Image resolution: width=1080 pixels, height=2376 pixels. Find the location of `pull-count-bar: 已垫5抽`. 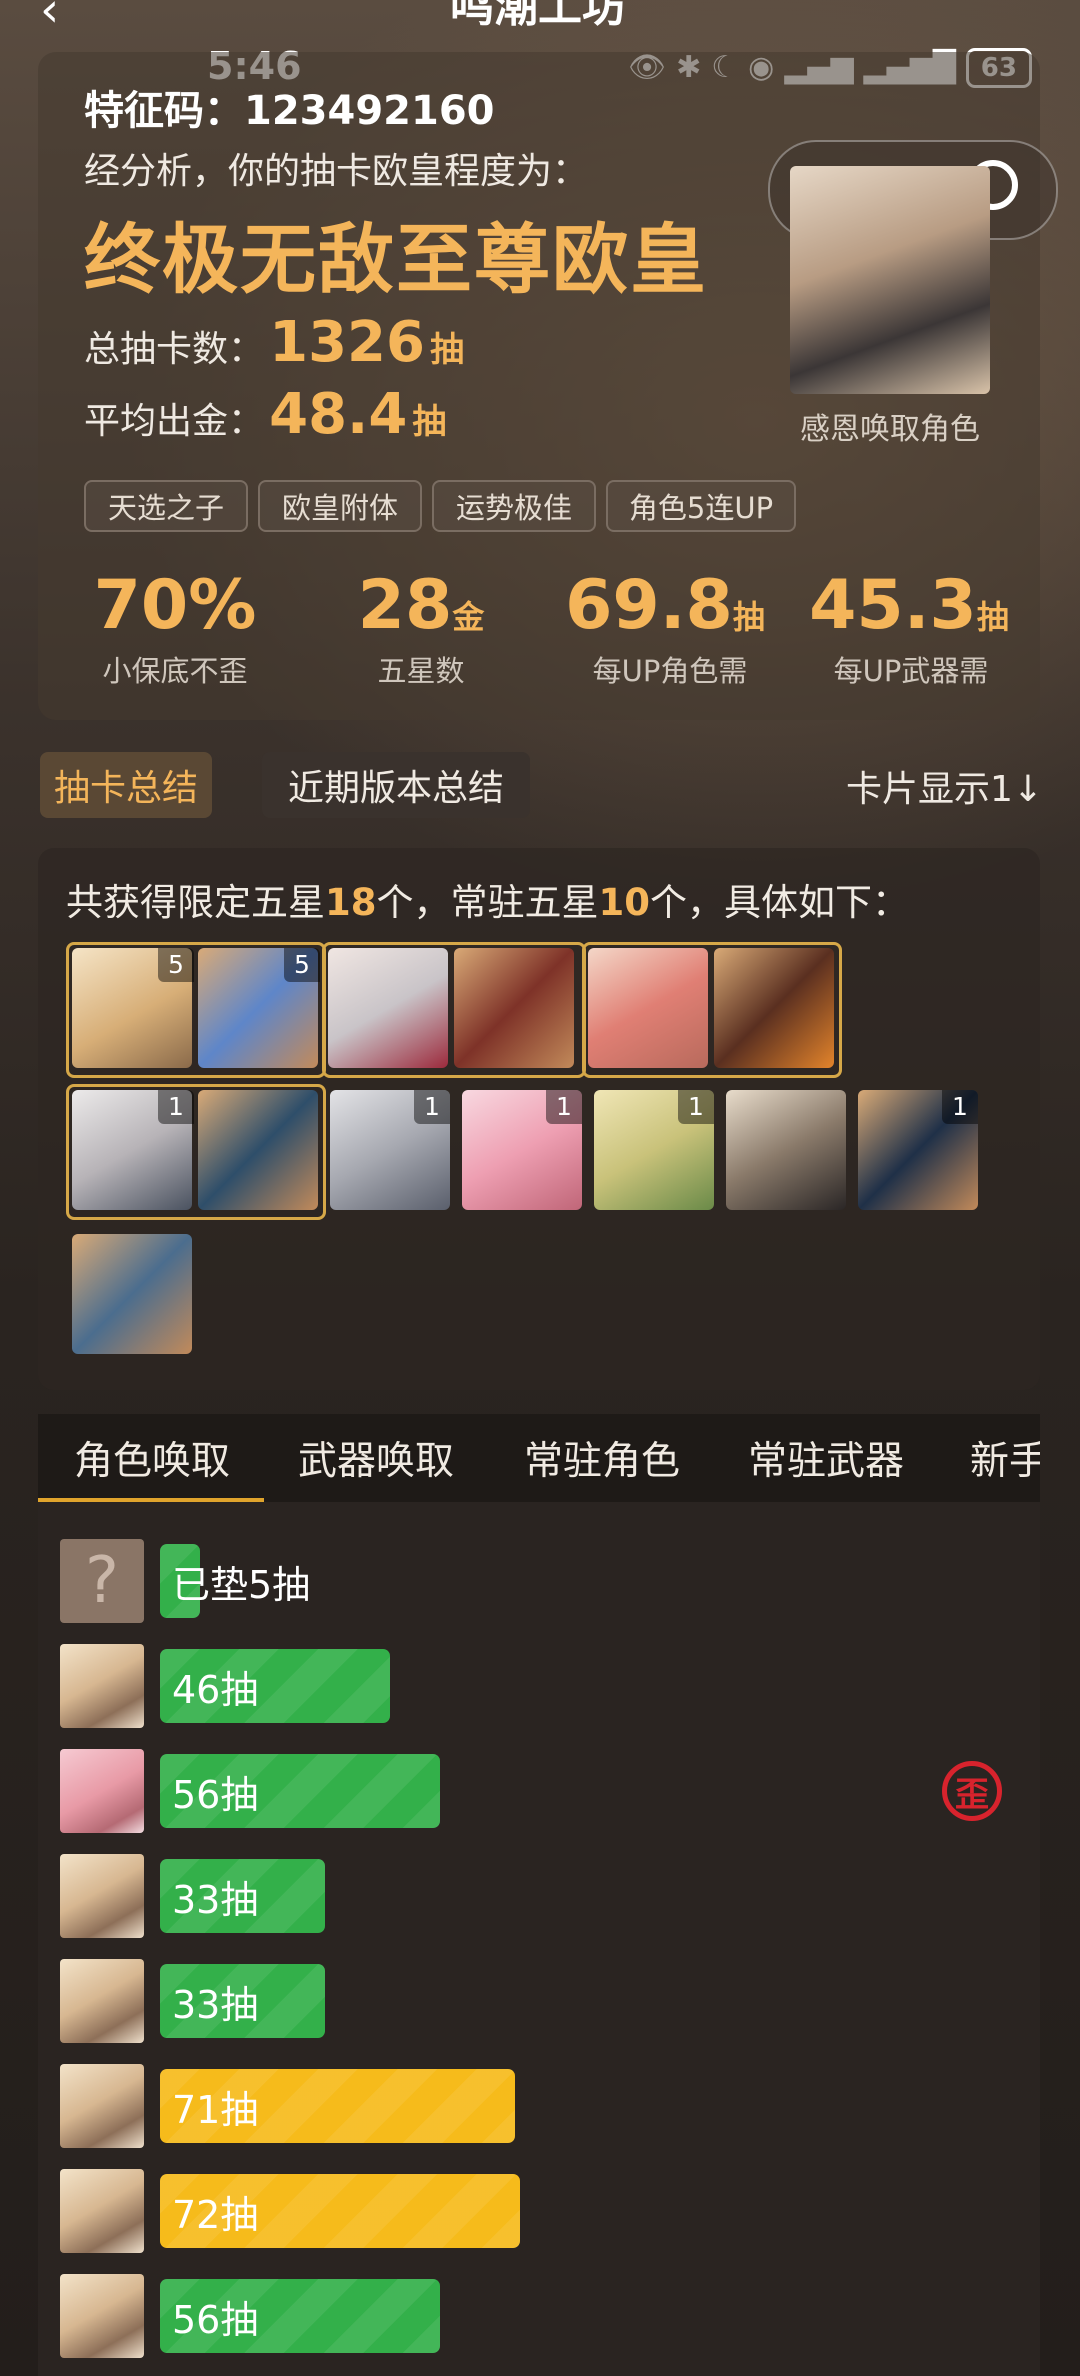

pull-count-bar: 已垫5抽 is located at coordinates (235, 1581).